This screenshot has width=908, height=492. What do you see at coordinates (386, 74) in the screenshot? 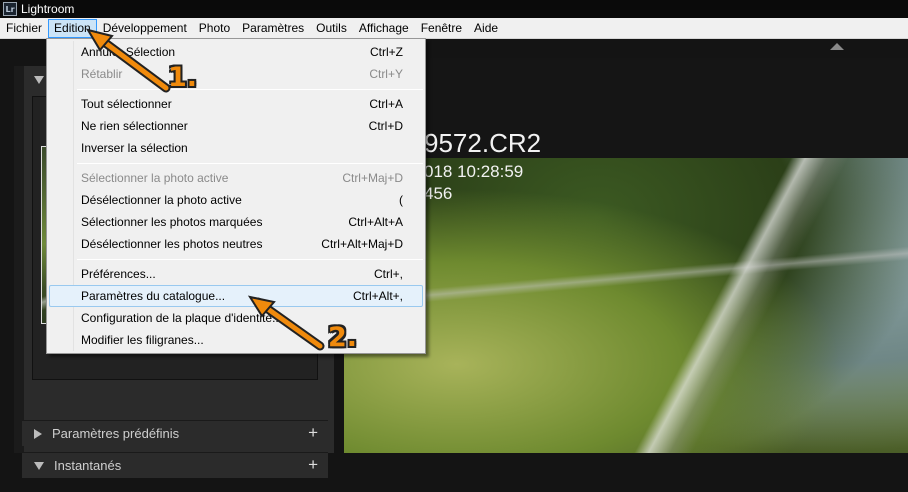
I see `menu-item-shortcut: Ctrl+Y` at bounding box center [386, 74].